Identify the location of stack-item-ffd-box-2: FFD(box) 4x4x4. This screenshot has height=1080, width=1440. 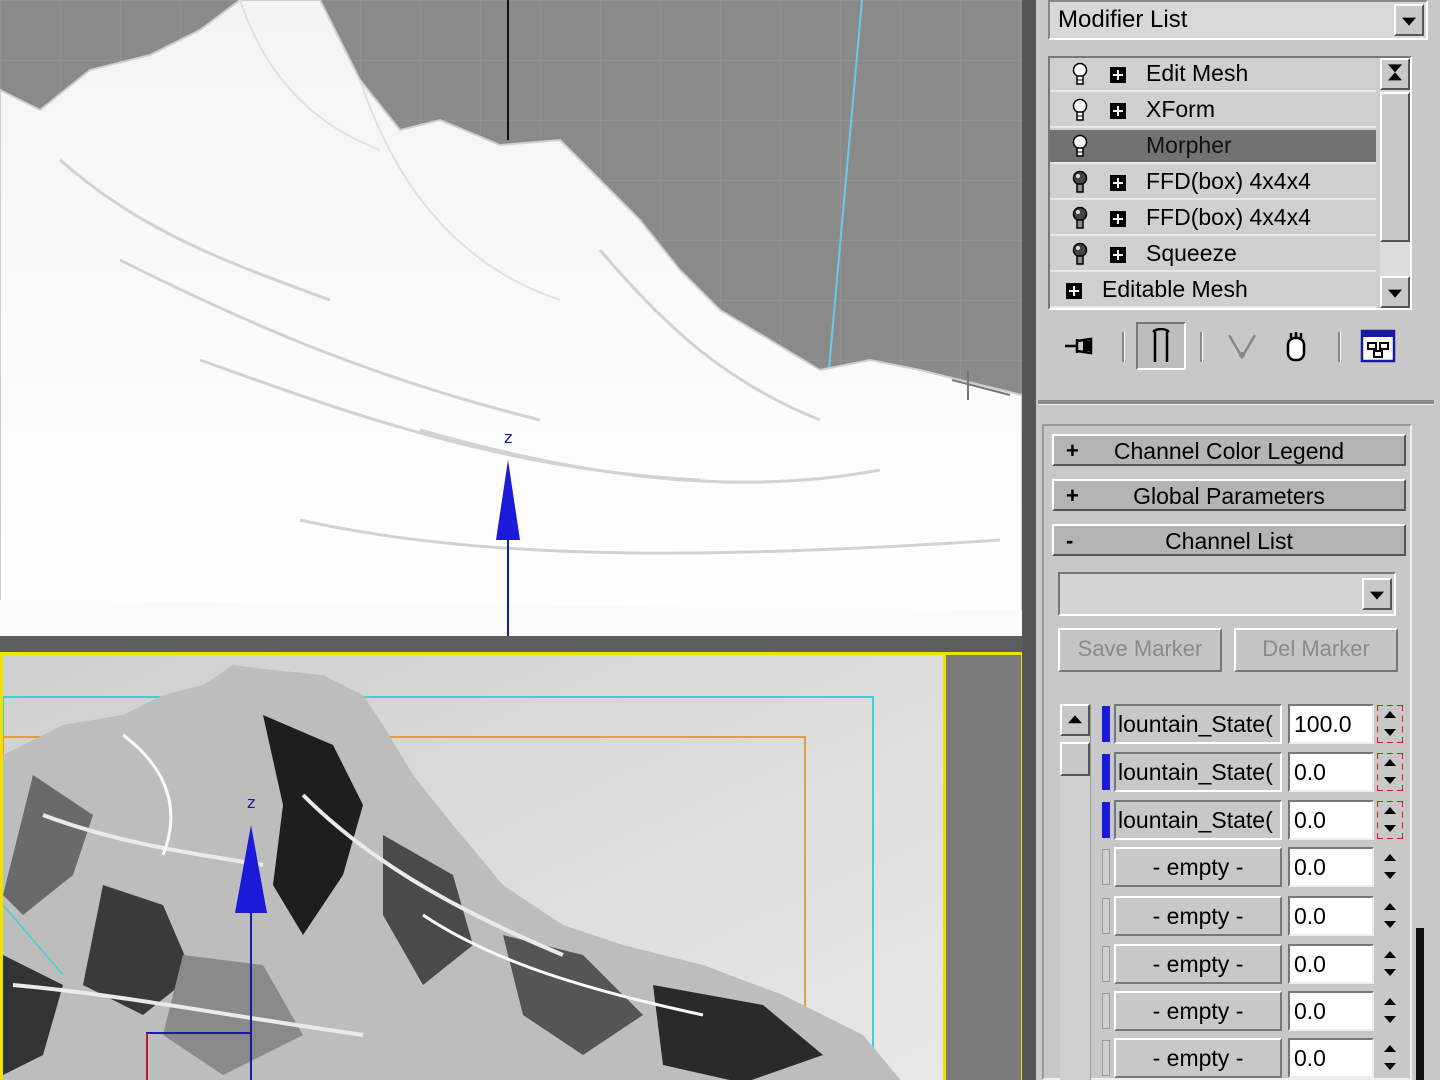
(1213, 219).